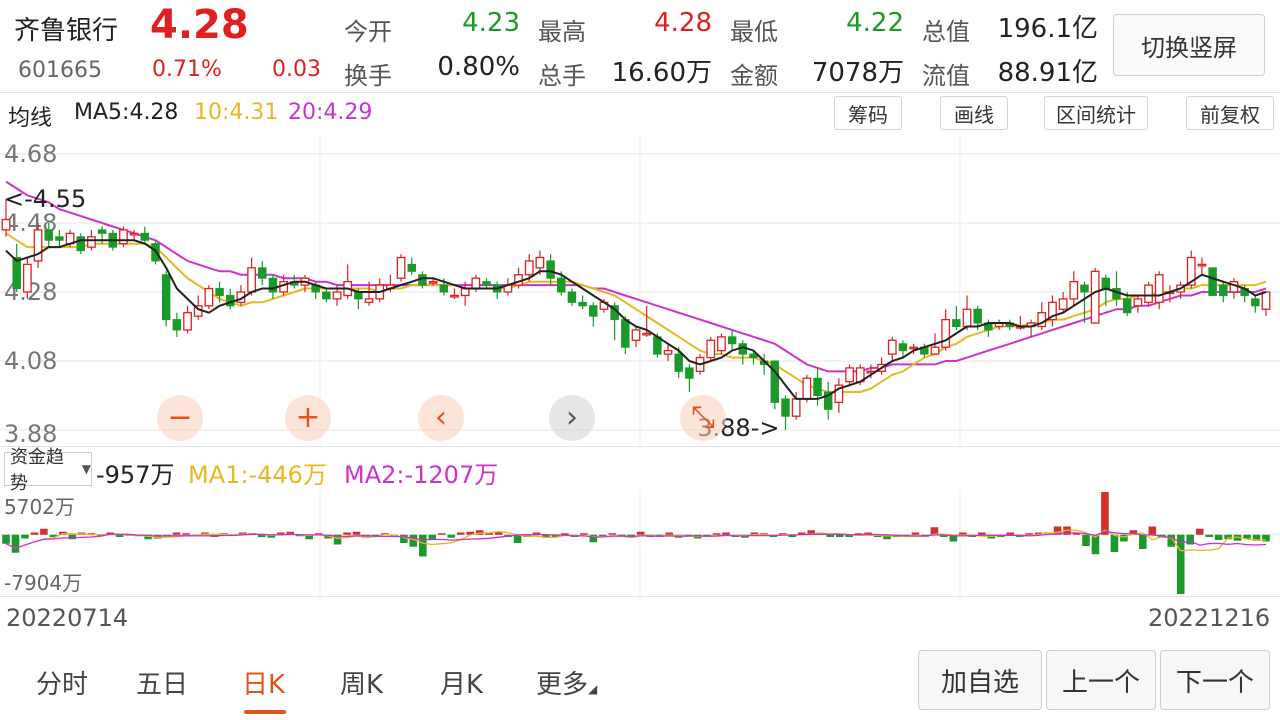 The width and height of the screenshot is (1280, 720). Describe the element at coordinates (1101, 680) in the screenshot. I see `previous-button: 上一个` at that location.